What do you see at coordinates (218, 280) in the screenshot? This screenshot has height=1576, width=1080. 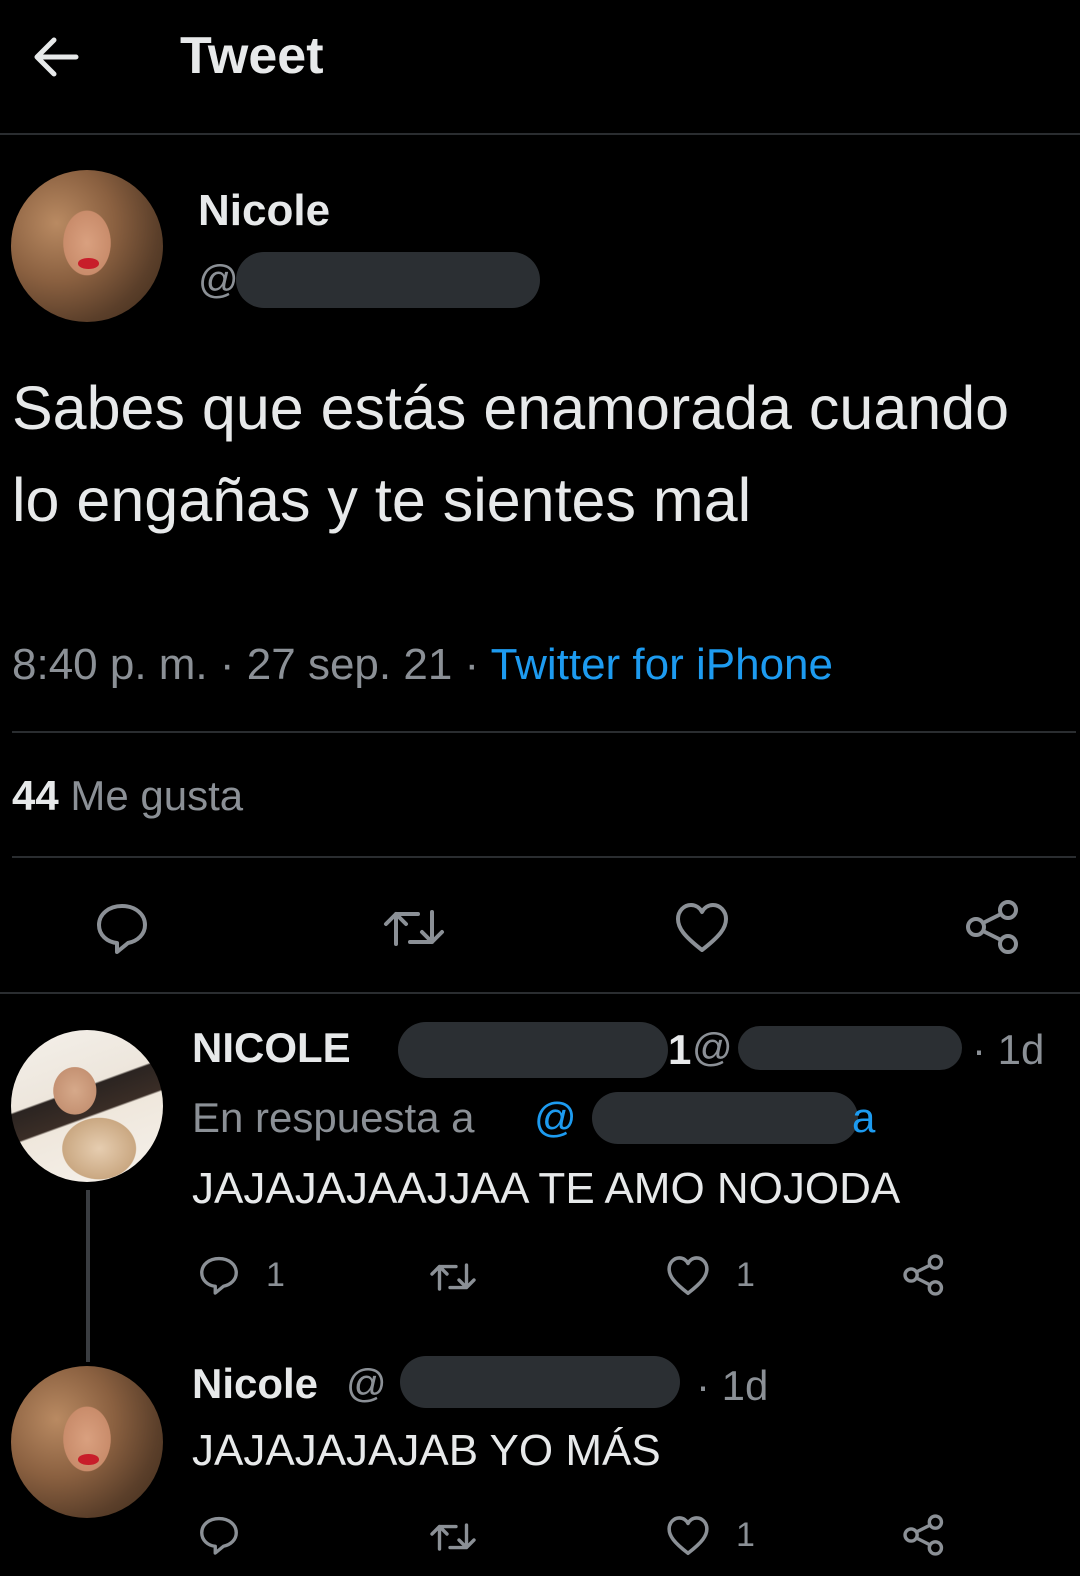 I see `author-handle: @` at bounding box center [218, 280].